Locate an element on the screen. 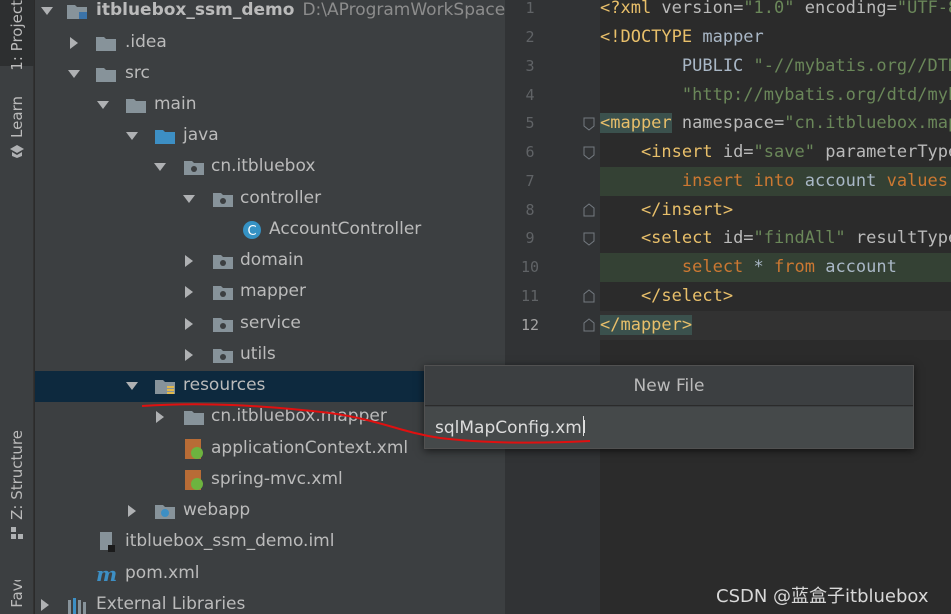  learn-icon is located at coordinates (17, 151).